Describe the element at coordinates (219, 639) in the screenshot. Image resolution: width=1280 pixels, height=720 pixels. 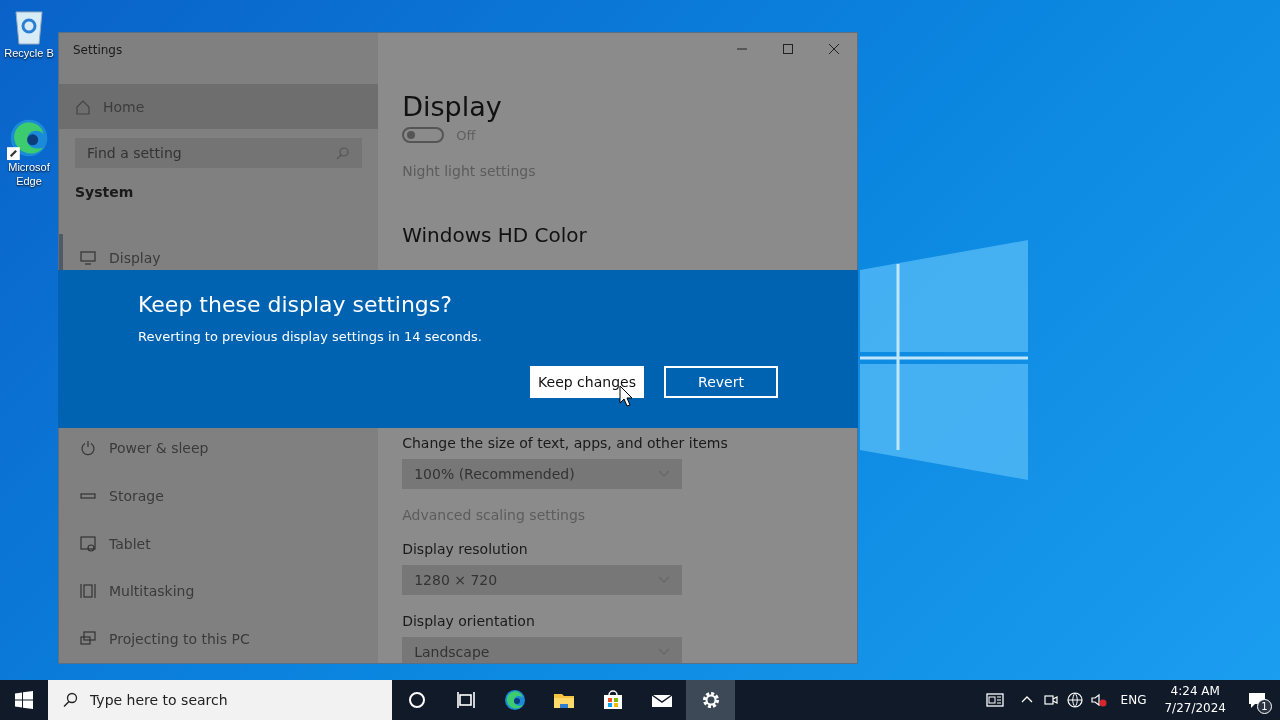
I see `nav-item: Projecting to this PC` at that location.